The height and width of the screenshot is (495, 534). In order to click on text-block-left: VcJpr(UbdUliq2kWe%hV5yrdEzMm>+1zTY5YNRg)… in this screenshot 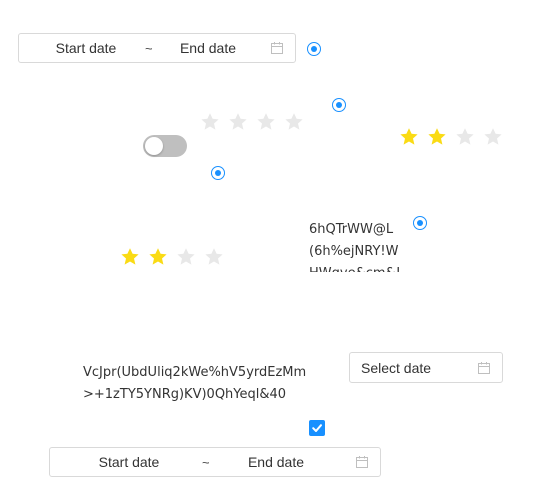, I will do `click(195, 383)`.